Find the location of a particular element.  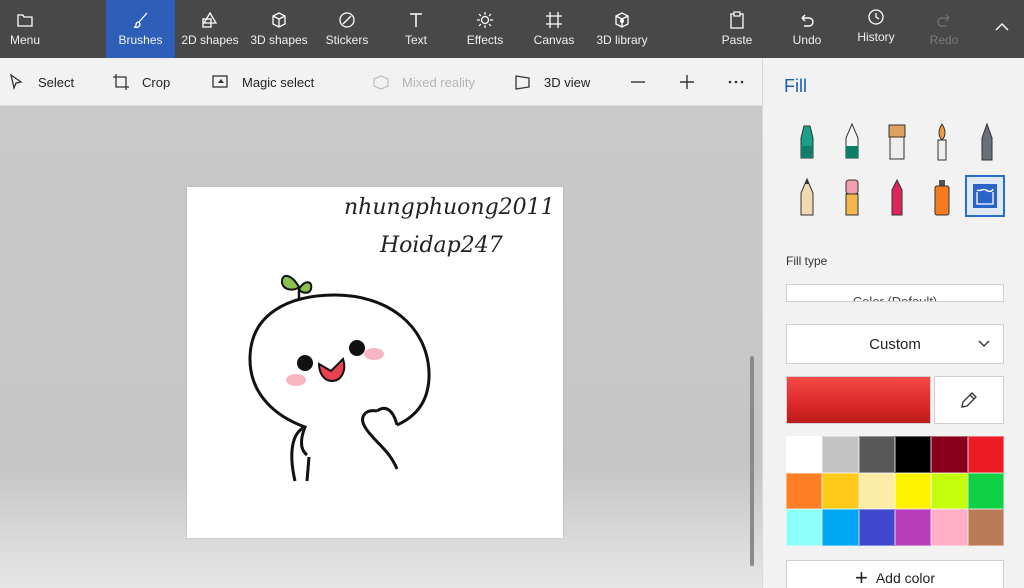

select-tool: Select is located at coordinates (41, 82).